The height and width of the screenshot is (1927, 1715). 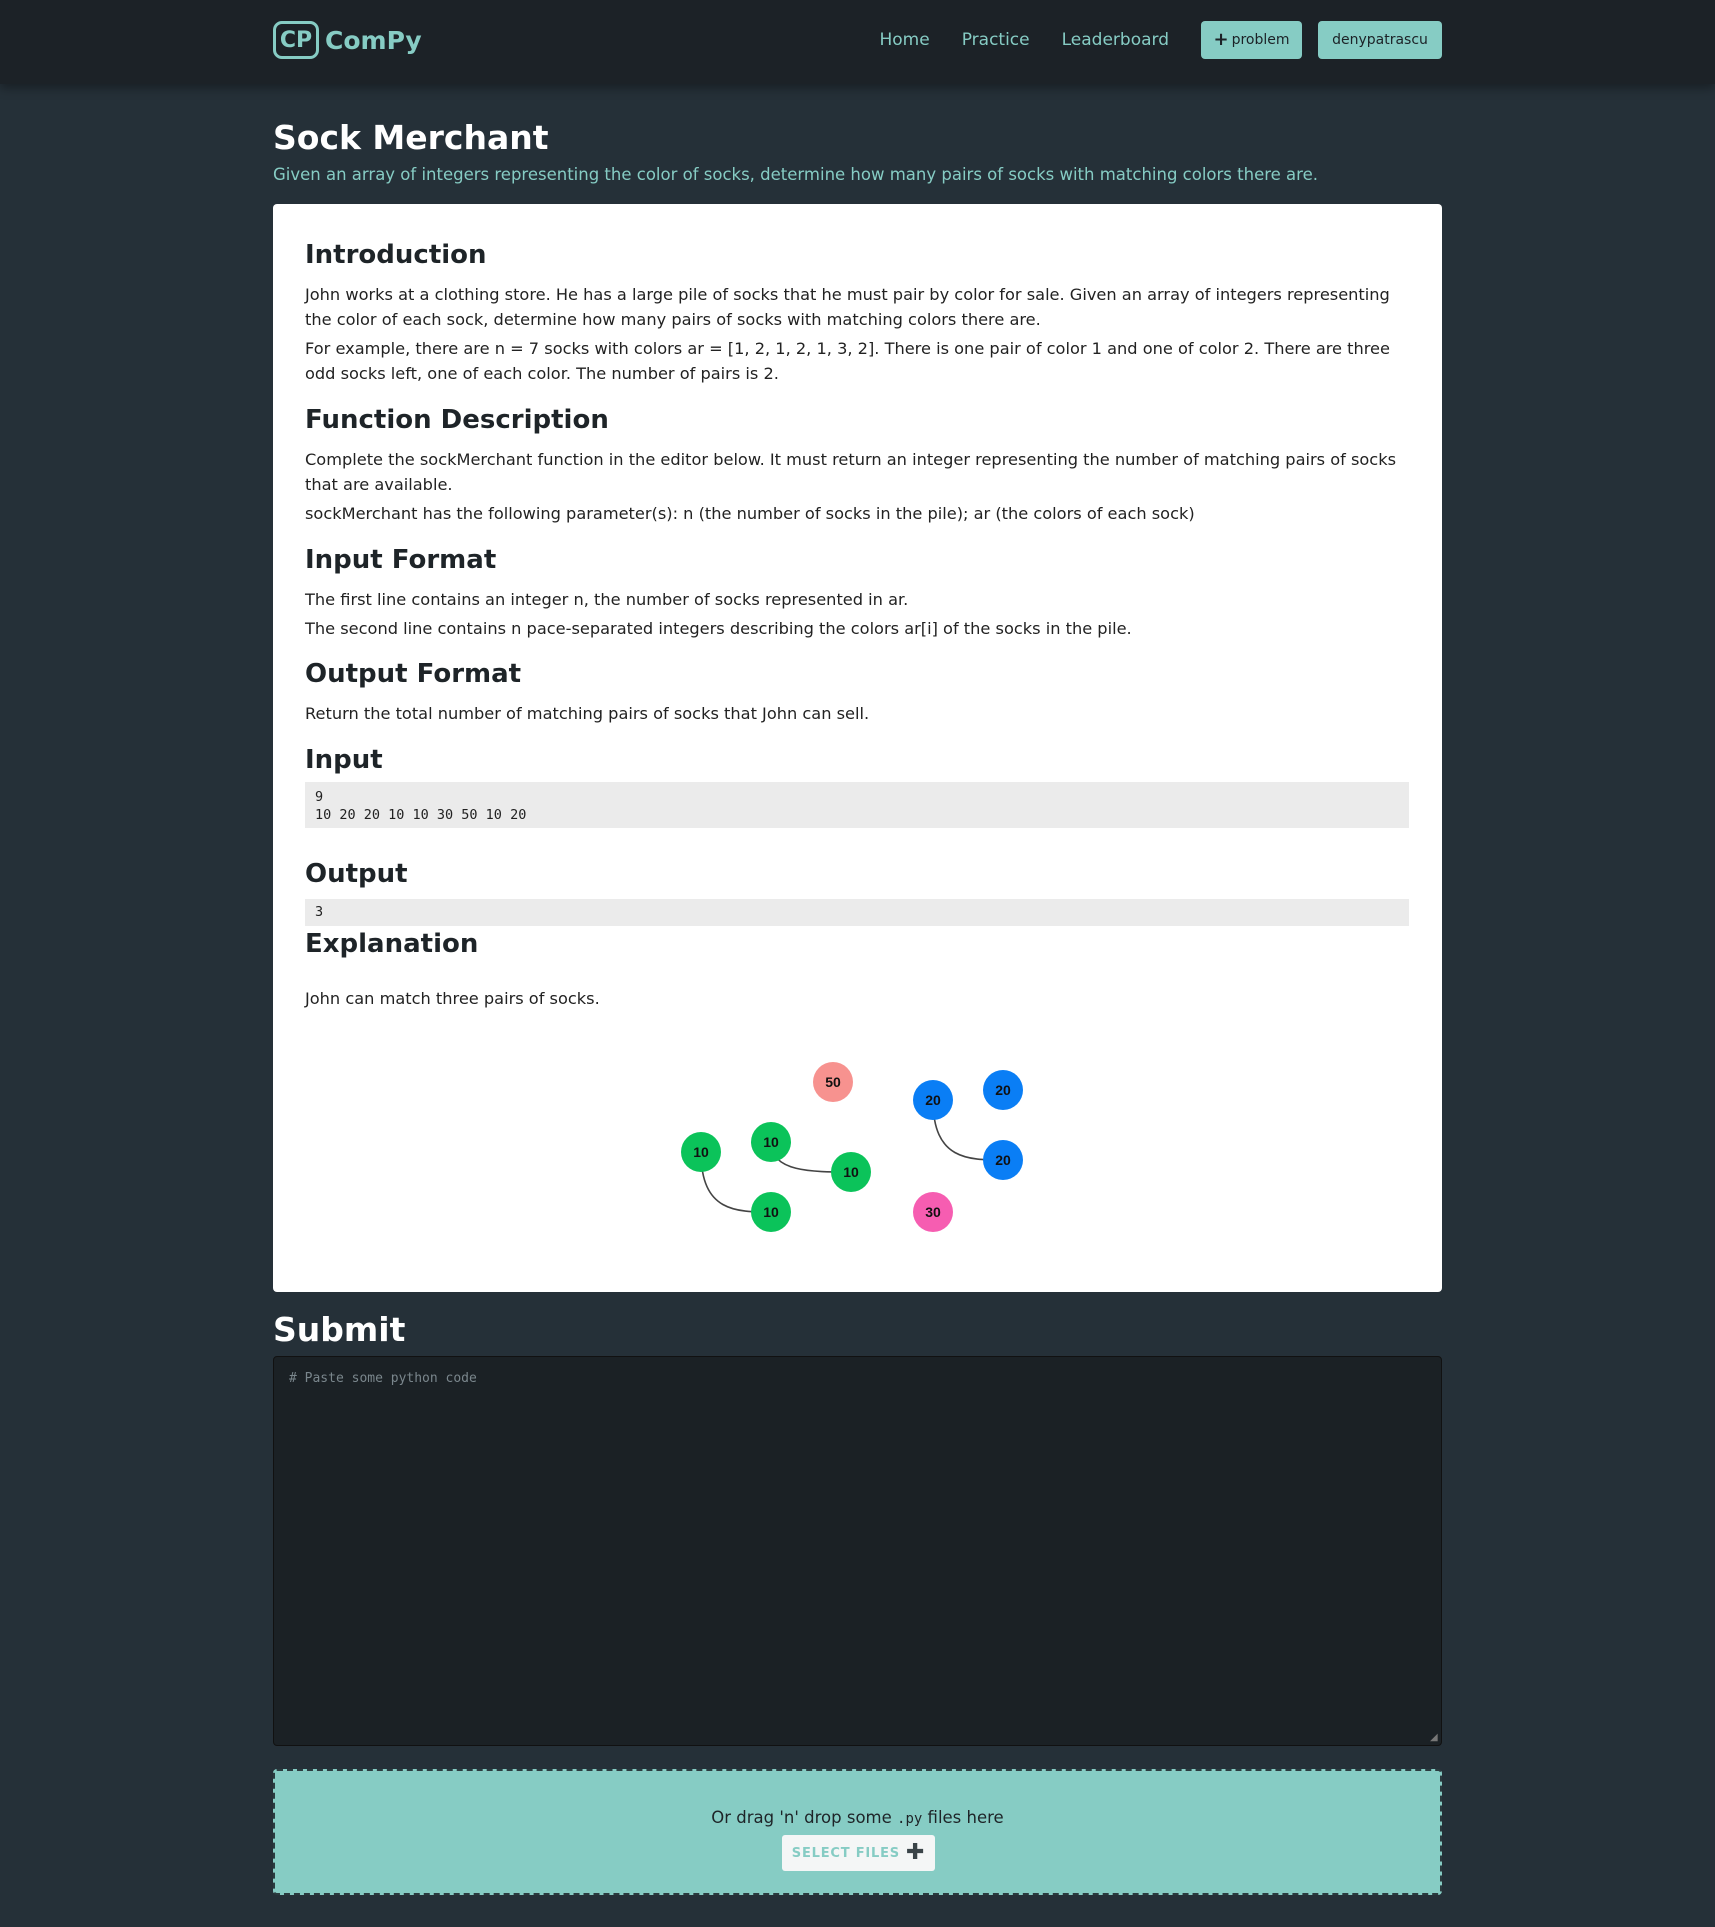 I want to click on input-format-heading: Input Format, so click(x=401, y=560).